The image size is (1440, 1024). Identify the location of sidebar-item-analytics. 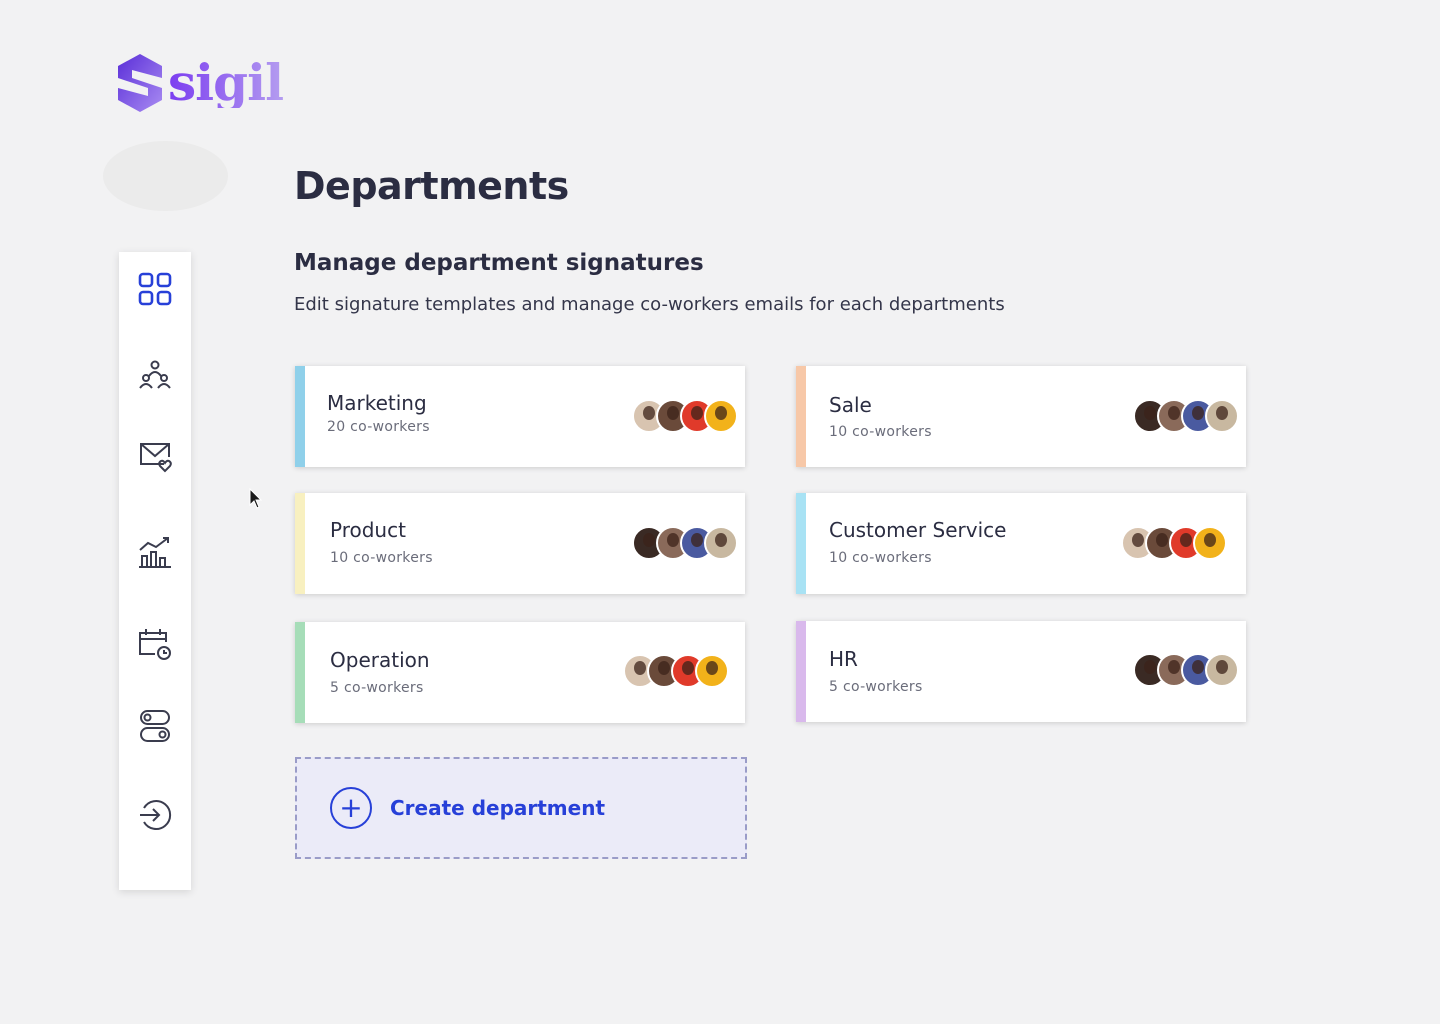
(155, 552).